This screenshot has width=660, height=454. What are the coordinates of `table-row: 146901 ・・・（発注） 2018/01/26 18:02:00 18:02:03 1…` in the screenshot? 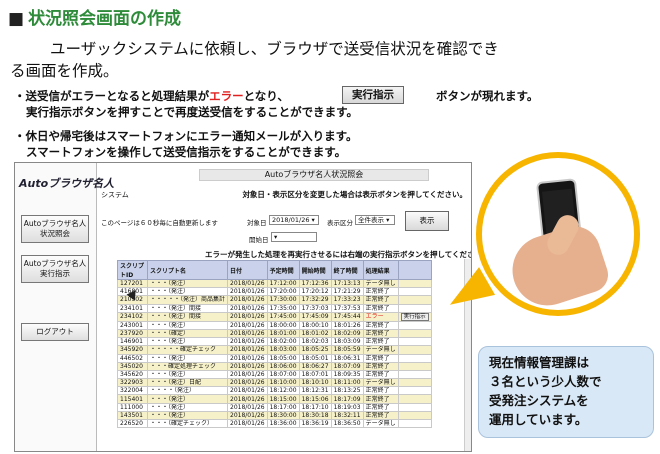 It's located at (274, 342).